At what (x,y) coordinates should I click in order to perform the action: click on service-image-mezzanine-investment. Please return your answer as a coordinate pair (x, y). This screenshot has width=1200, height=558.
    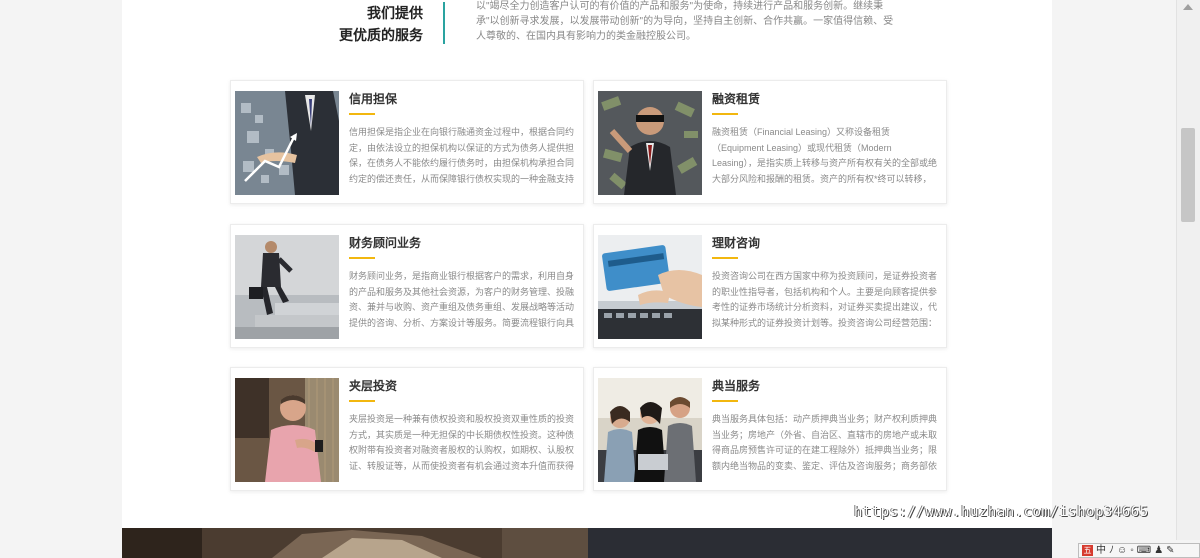
    Looking at the image, I should click on (287, 430).